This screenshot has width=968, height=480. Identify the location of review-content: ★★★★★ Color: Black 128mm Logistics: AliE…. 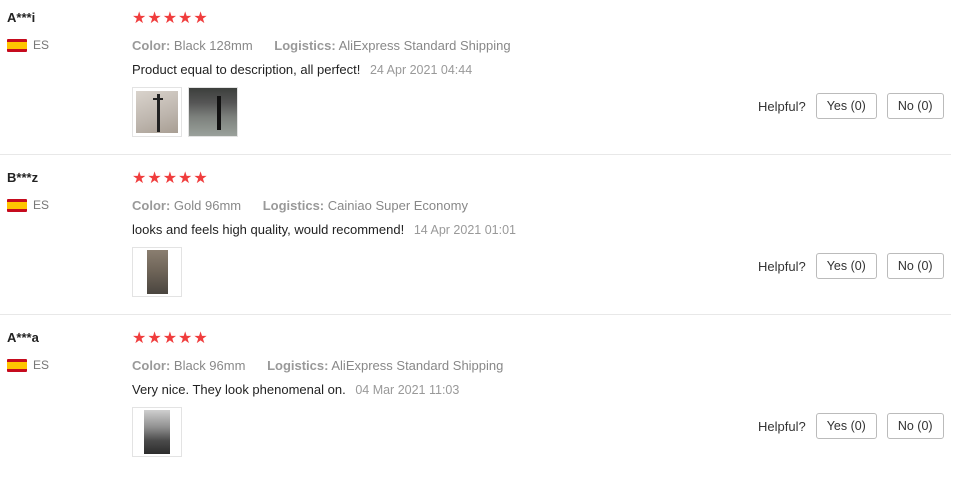
(321, 73).